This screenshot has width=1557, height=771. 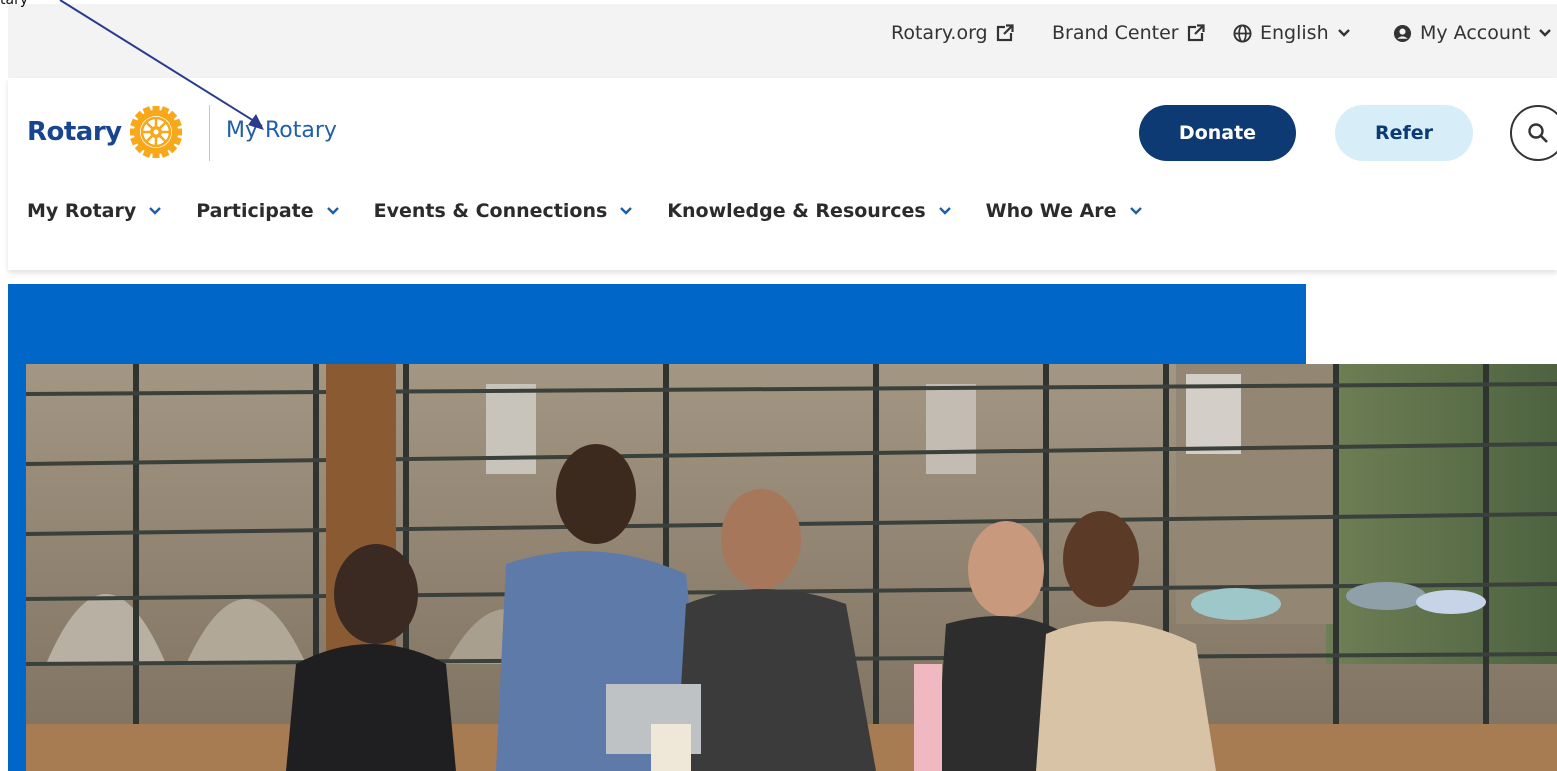 What do you see at coordinates (1242, 33) in the screenshot?
I see `globe-icon` at bounding box center [1242, 33].